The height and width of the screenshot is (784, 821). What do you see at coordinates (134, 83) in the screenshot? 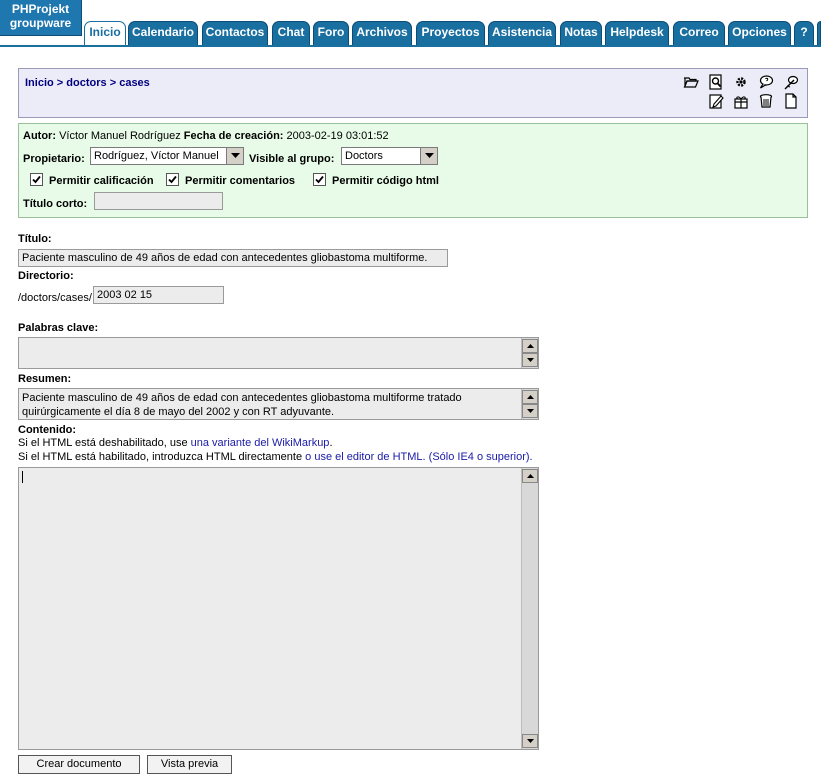
I see `breadcrumb-cases: cases` at bounding box center [134, 83].